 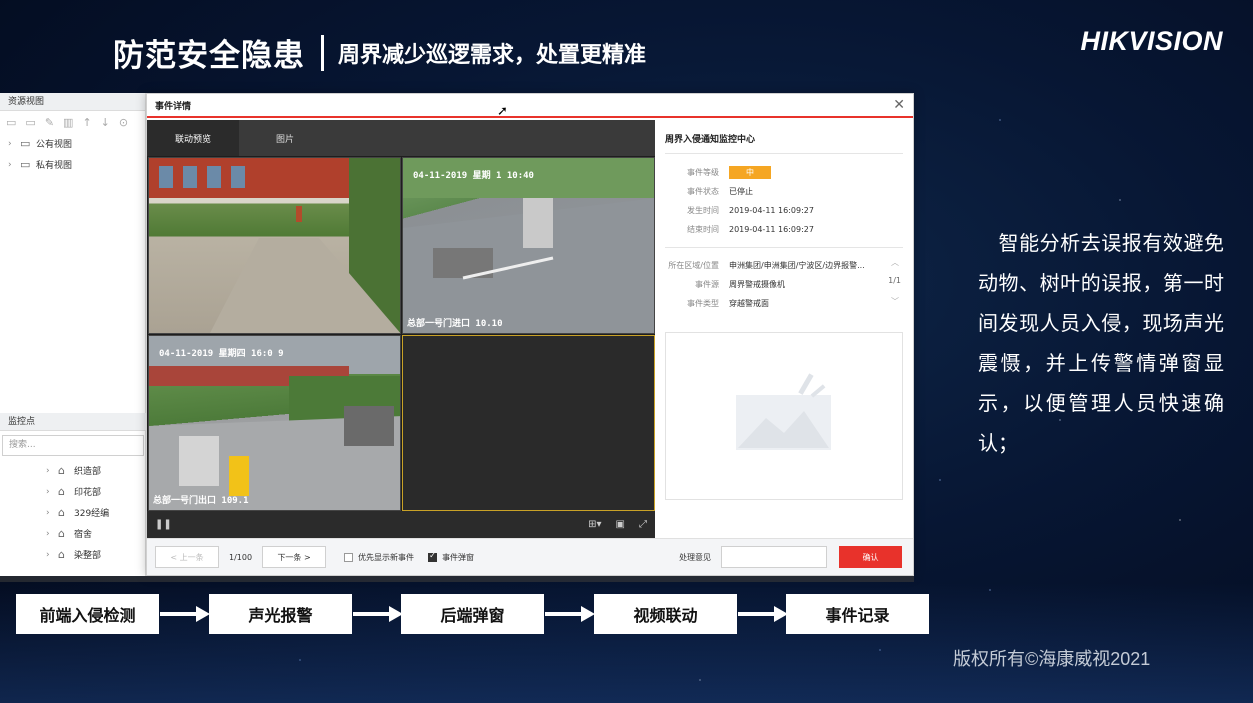 I want to click on info-row-source: 事件源 周界警戒摄像机, so click(x=784, y=284).